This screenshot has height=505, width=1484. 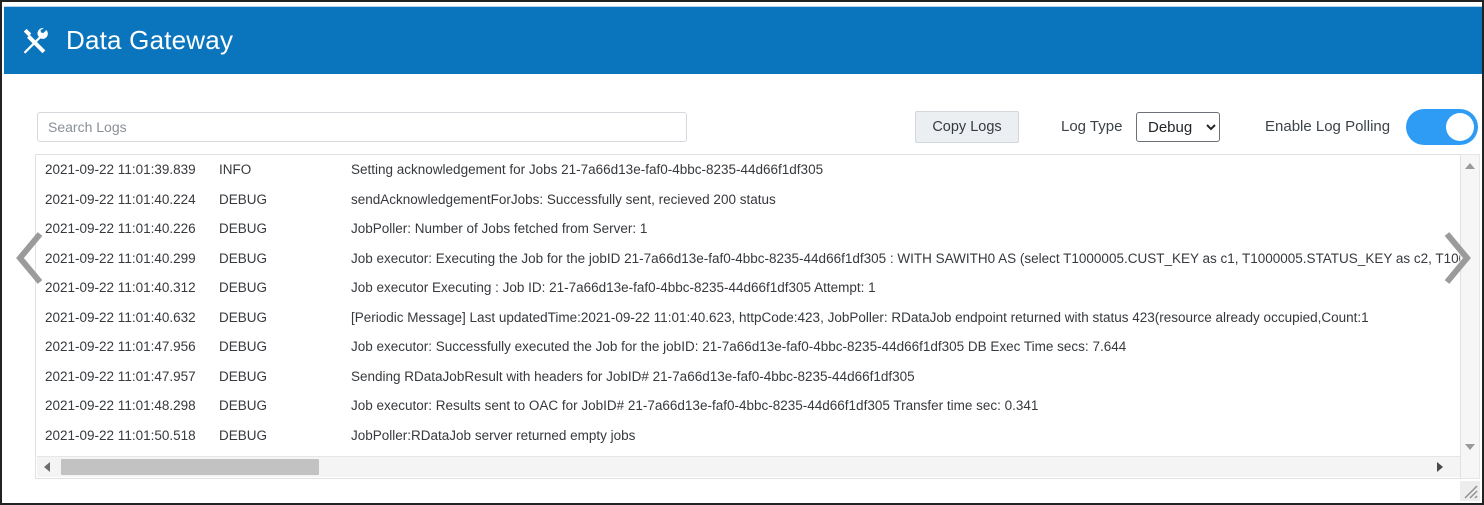 What do you see at coordinates (120, 199) in the screenshot?
I see `log-timestamp: 2021-09-22 11:01:40.224` at bounding box center [120, 199].